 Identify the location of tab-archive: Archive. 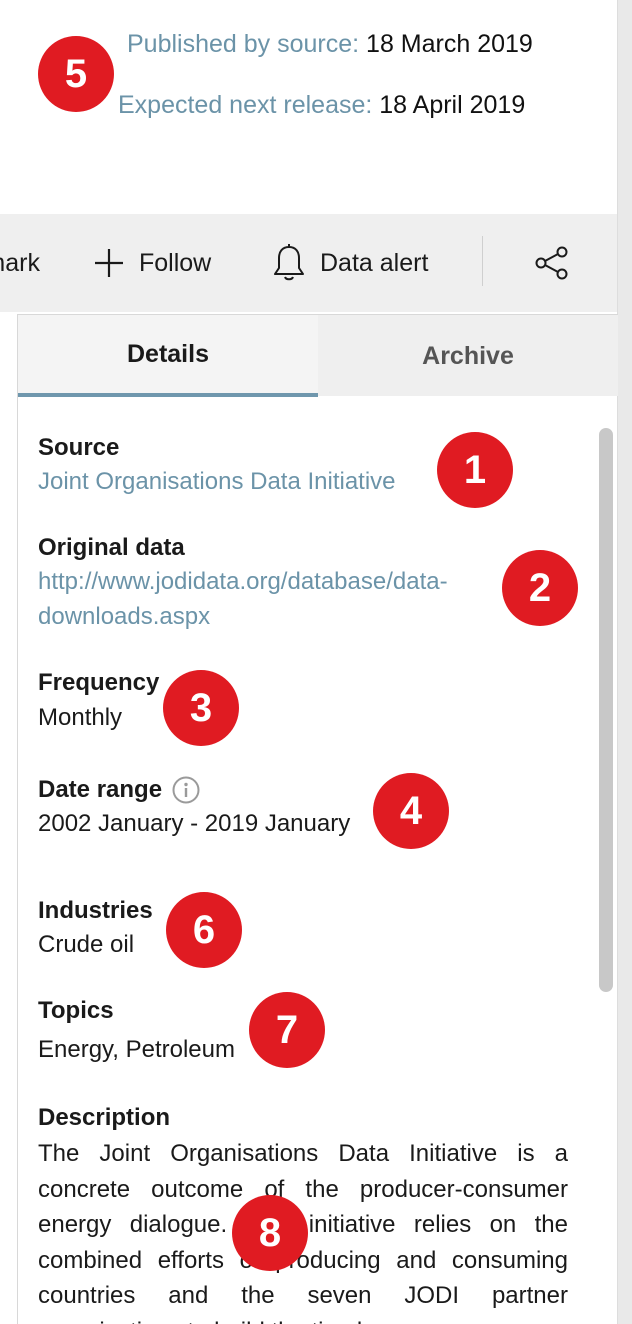
(468, 356).